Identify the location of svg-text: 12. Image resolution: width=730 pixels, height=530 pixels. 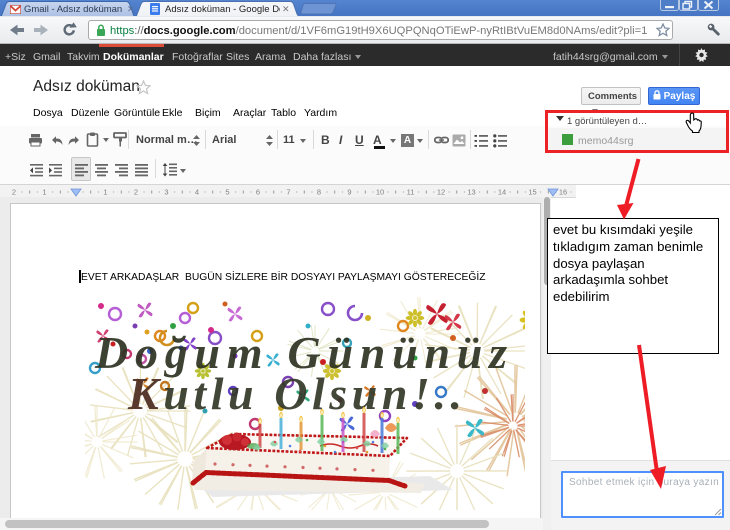
(441, 192).